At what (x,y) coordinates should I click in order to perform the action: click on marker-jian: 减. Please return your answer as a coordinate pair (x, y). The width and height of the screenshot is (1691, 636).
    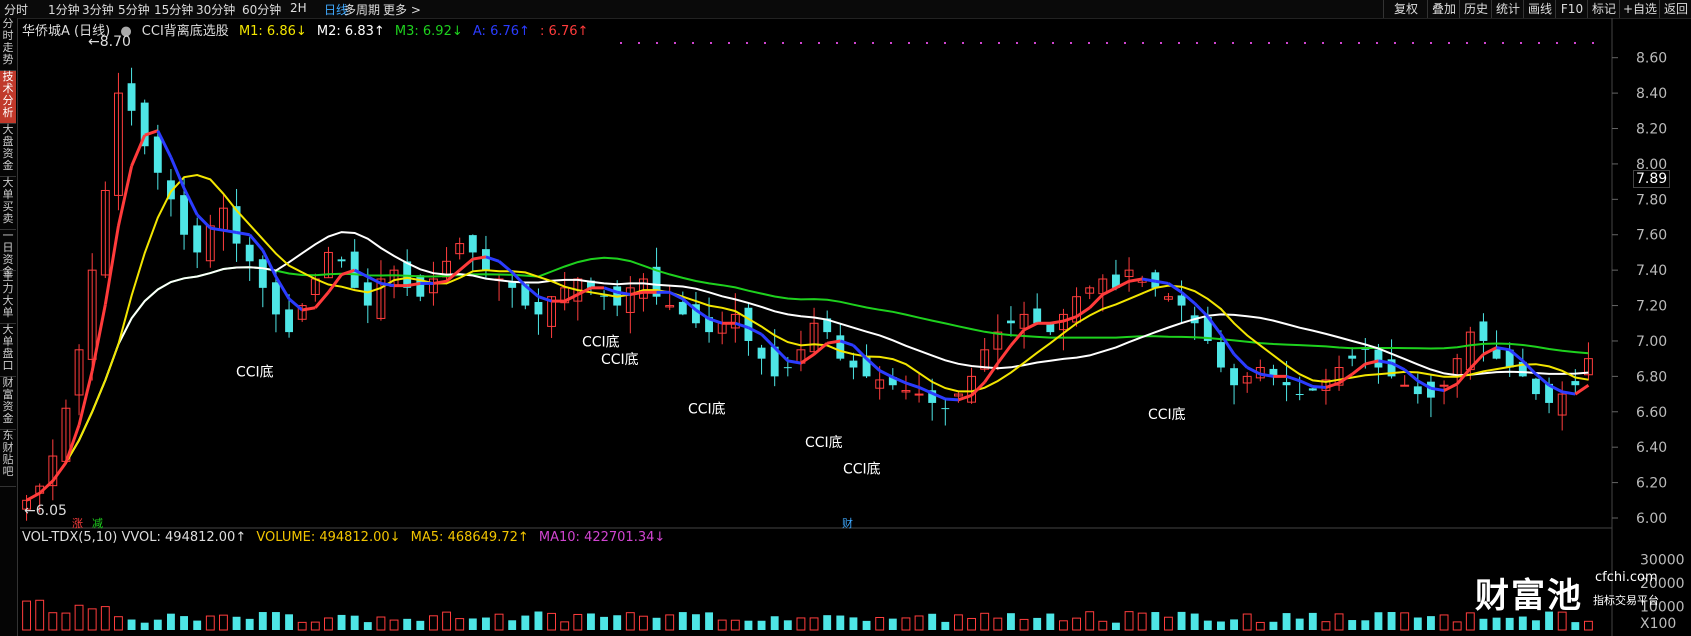
    Looking at the image, I should click on (97, 523).